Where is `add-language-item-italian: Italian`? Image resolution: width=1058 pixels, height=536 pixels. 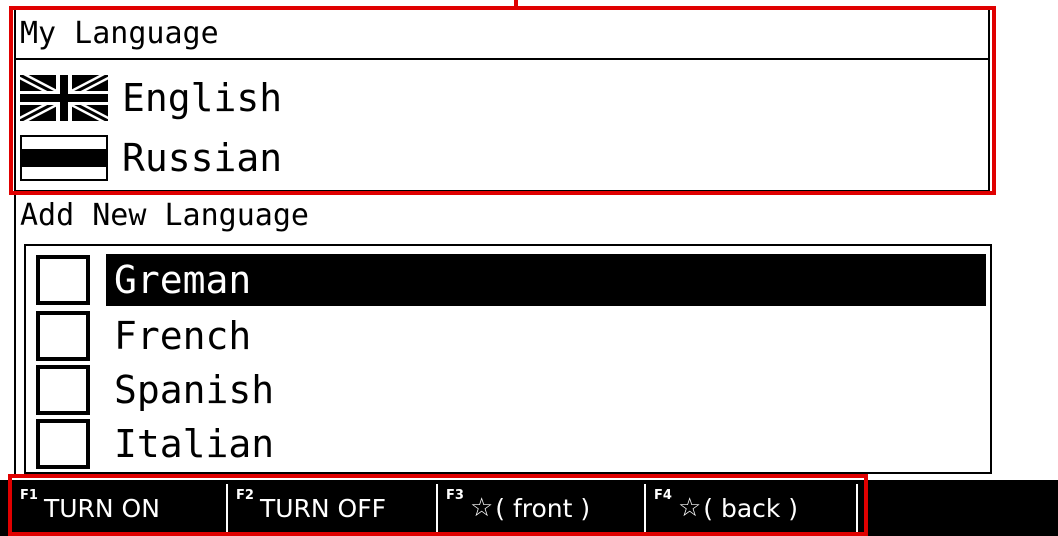 add-language-item-italian: Italian is located at coordinates (511, 444).